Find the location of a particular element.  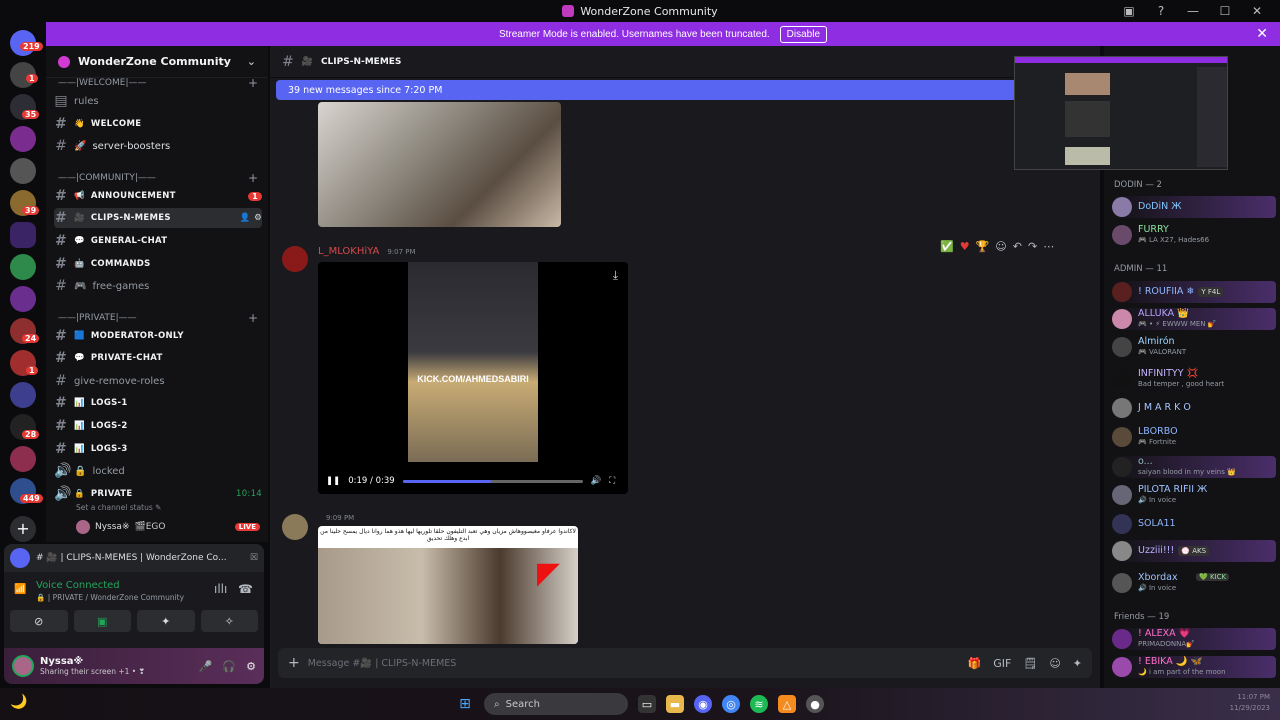

taskbar-search: ⌕ Search is located at coordinates (556, 704).